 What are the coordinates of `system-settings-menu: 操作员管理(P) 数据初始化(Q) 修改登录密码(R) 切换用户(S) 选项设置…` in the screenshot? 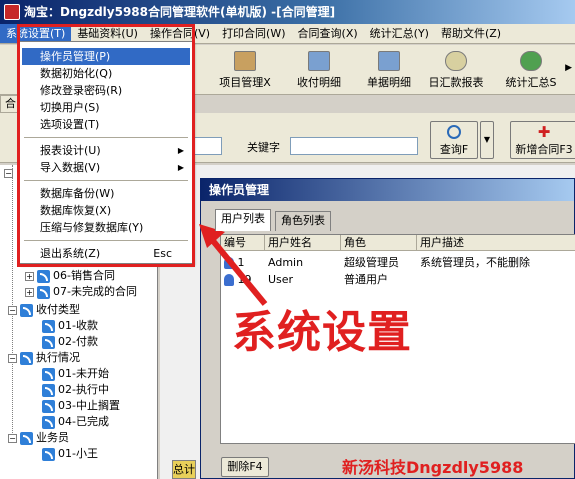 It's located at (106, 152).